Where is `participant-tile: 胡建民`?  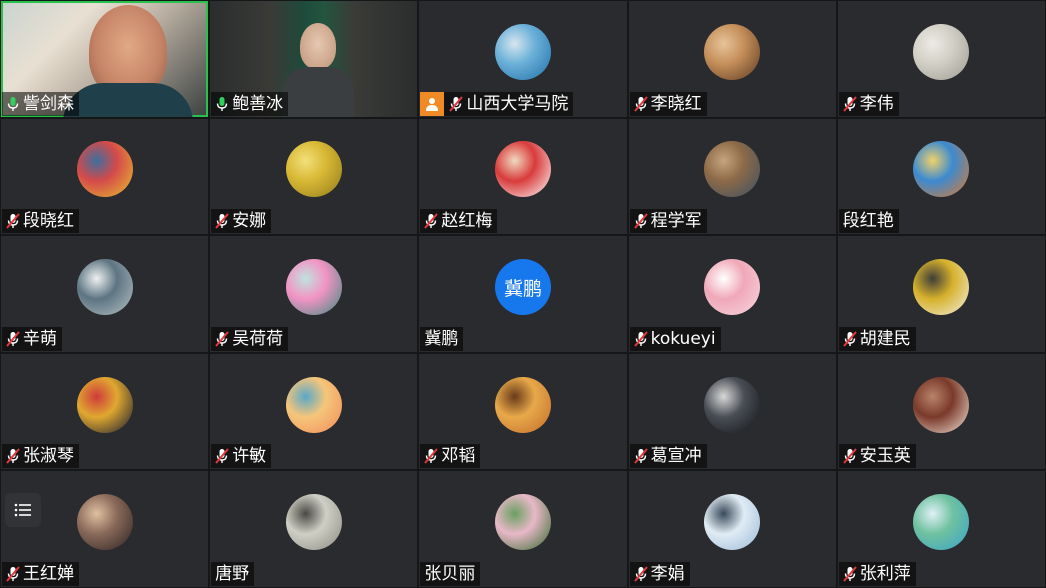
participant-tile: 胡建民 is located at coordinates (941, 294).